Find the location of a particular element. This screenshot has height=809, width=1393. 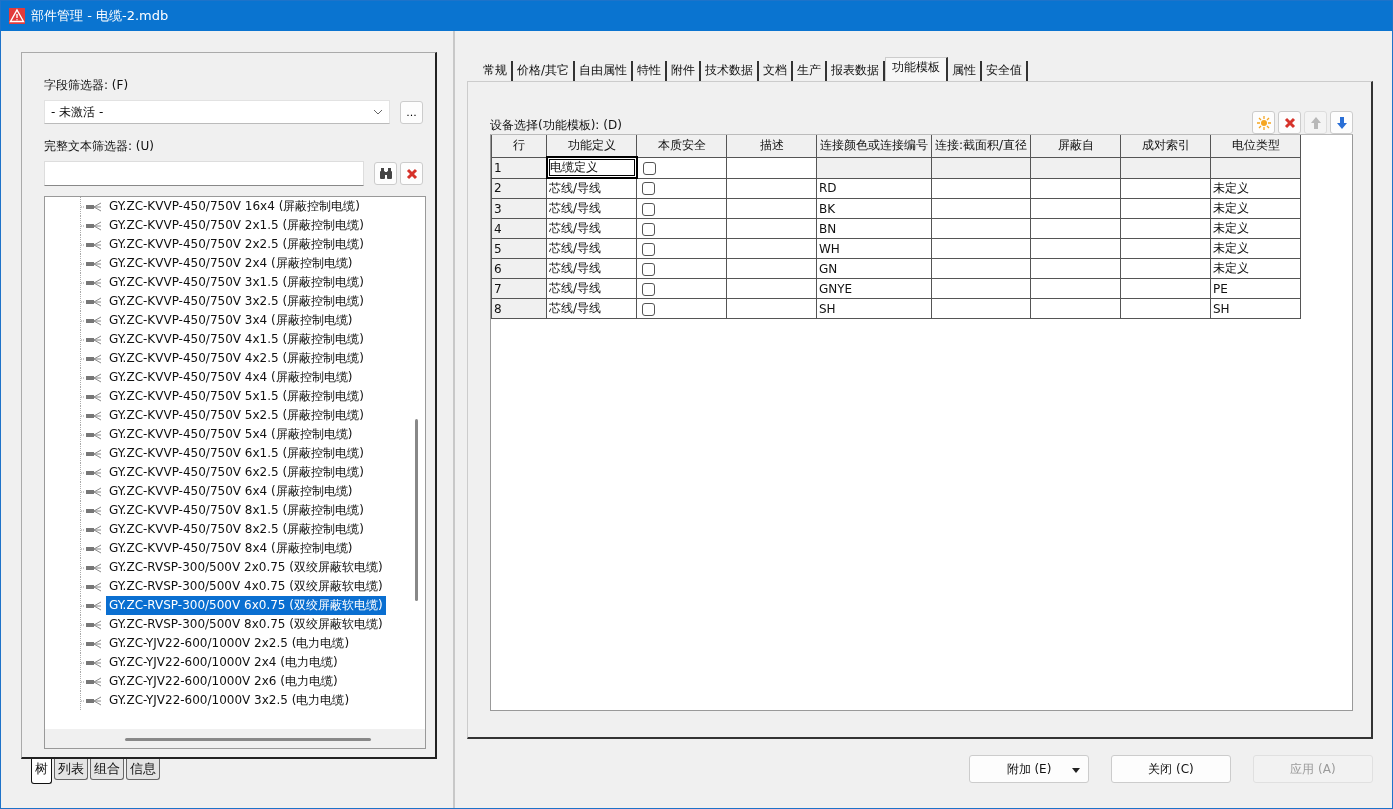

caret-icon is located at coordinates (1076, 770).